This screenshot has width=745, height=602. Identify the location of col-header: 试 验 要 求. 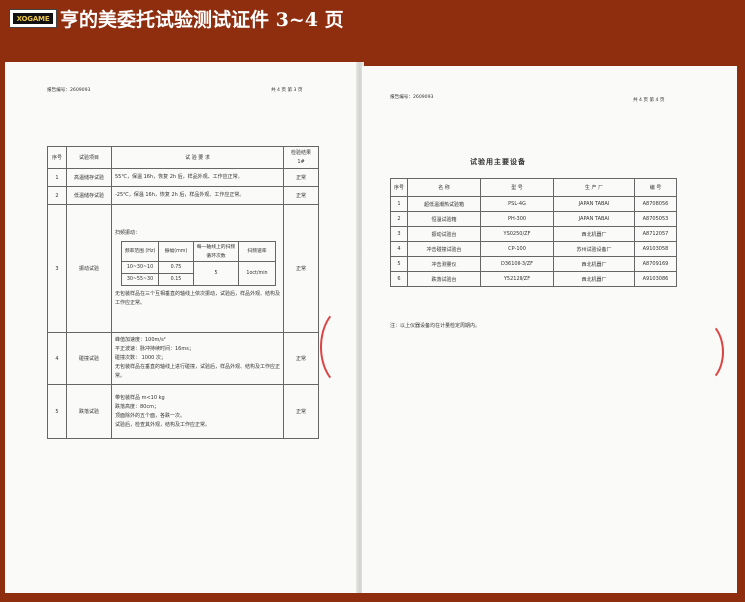
(197, 157).